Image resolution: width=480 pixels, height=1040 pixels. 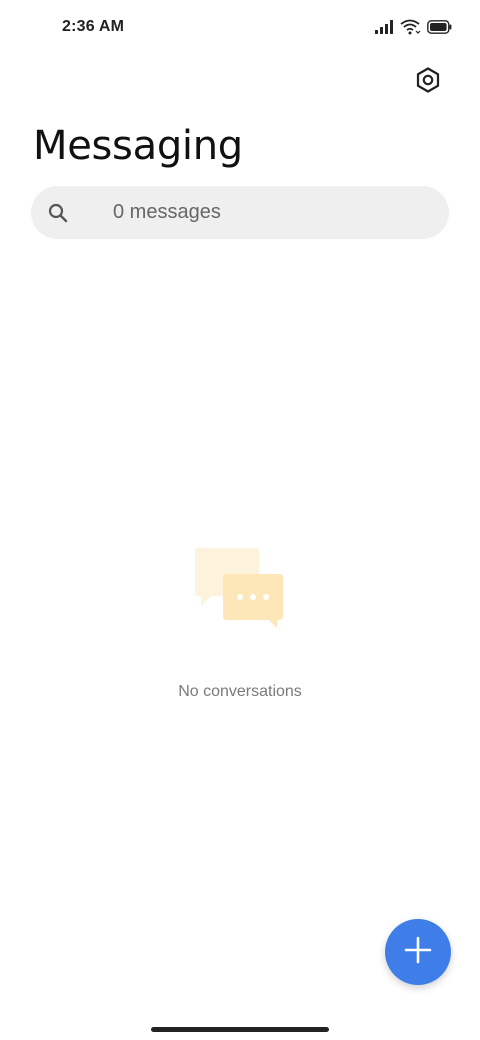 I want to click on settings-button, so click(x=428, y=82).